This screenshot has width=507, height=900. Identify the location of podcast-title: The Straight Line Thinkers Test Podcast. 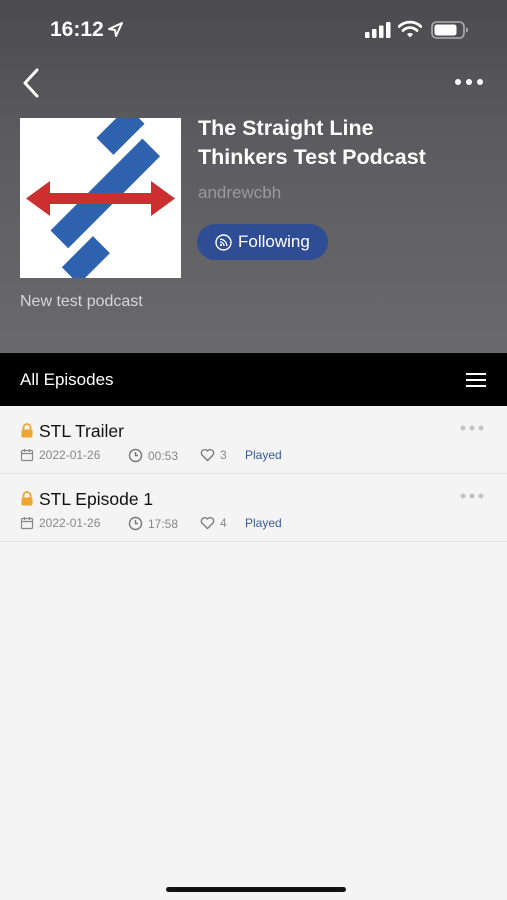
(343, 143).